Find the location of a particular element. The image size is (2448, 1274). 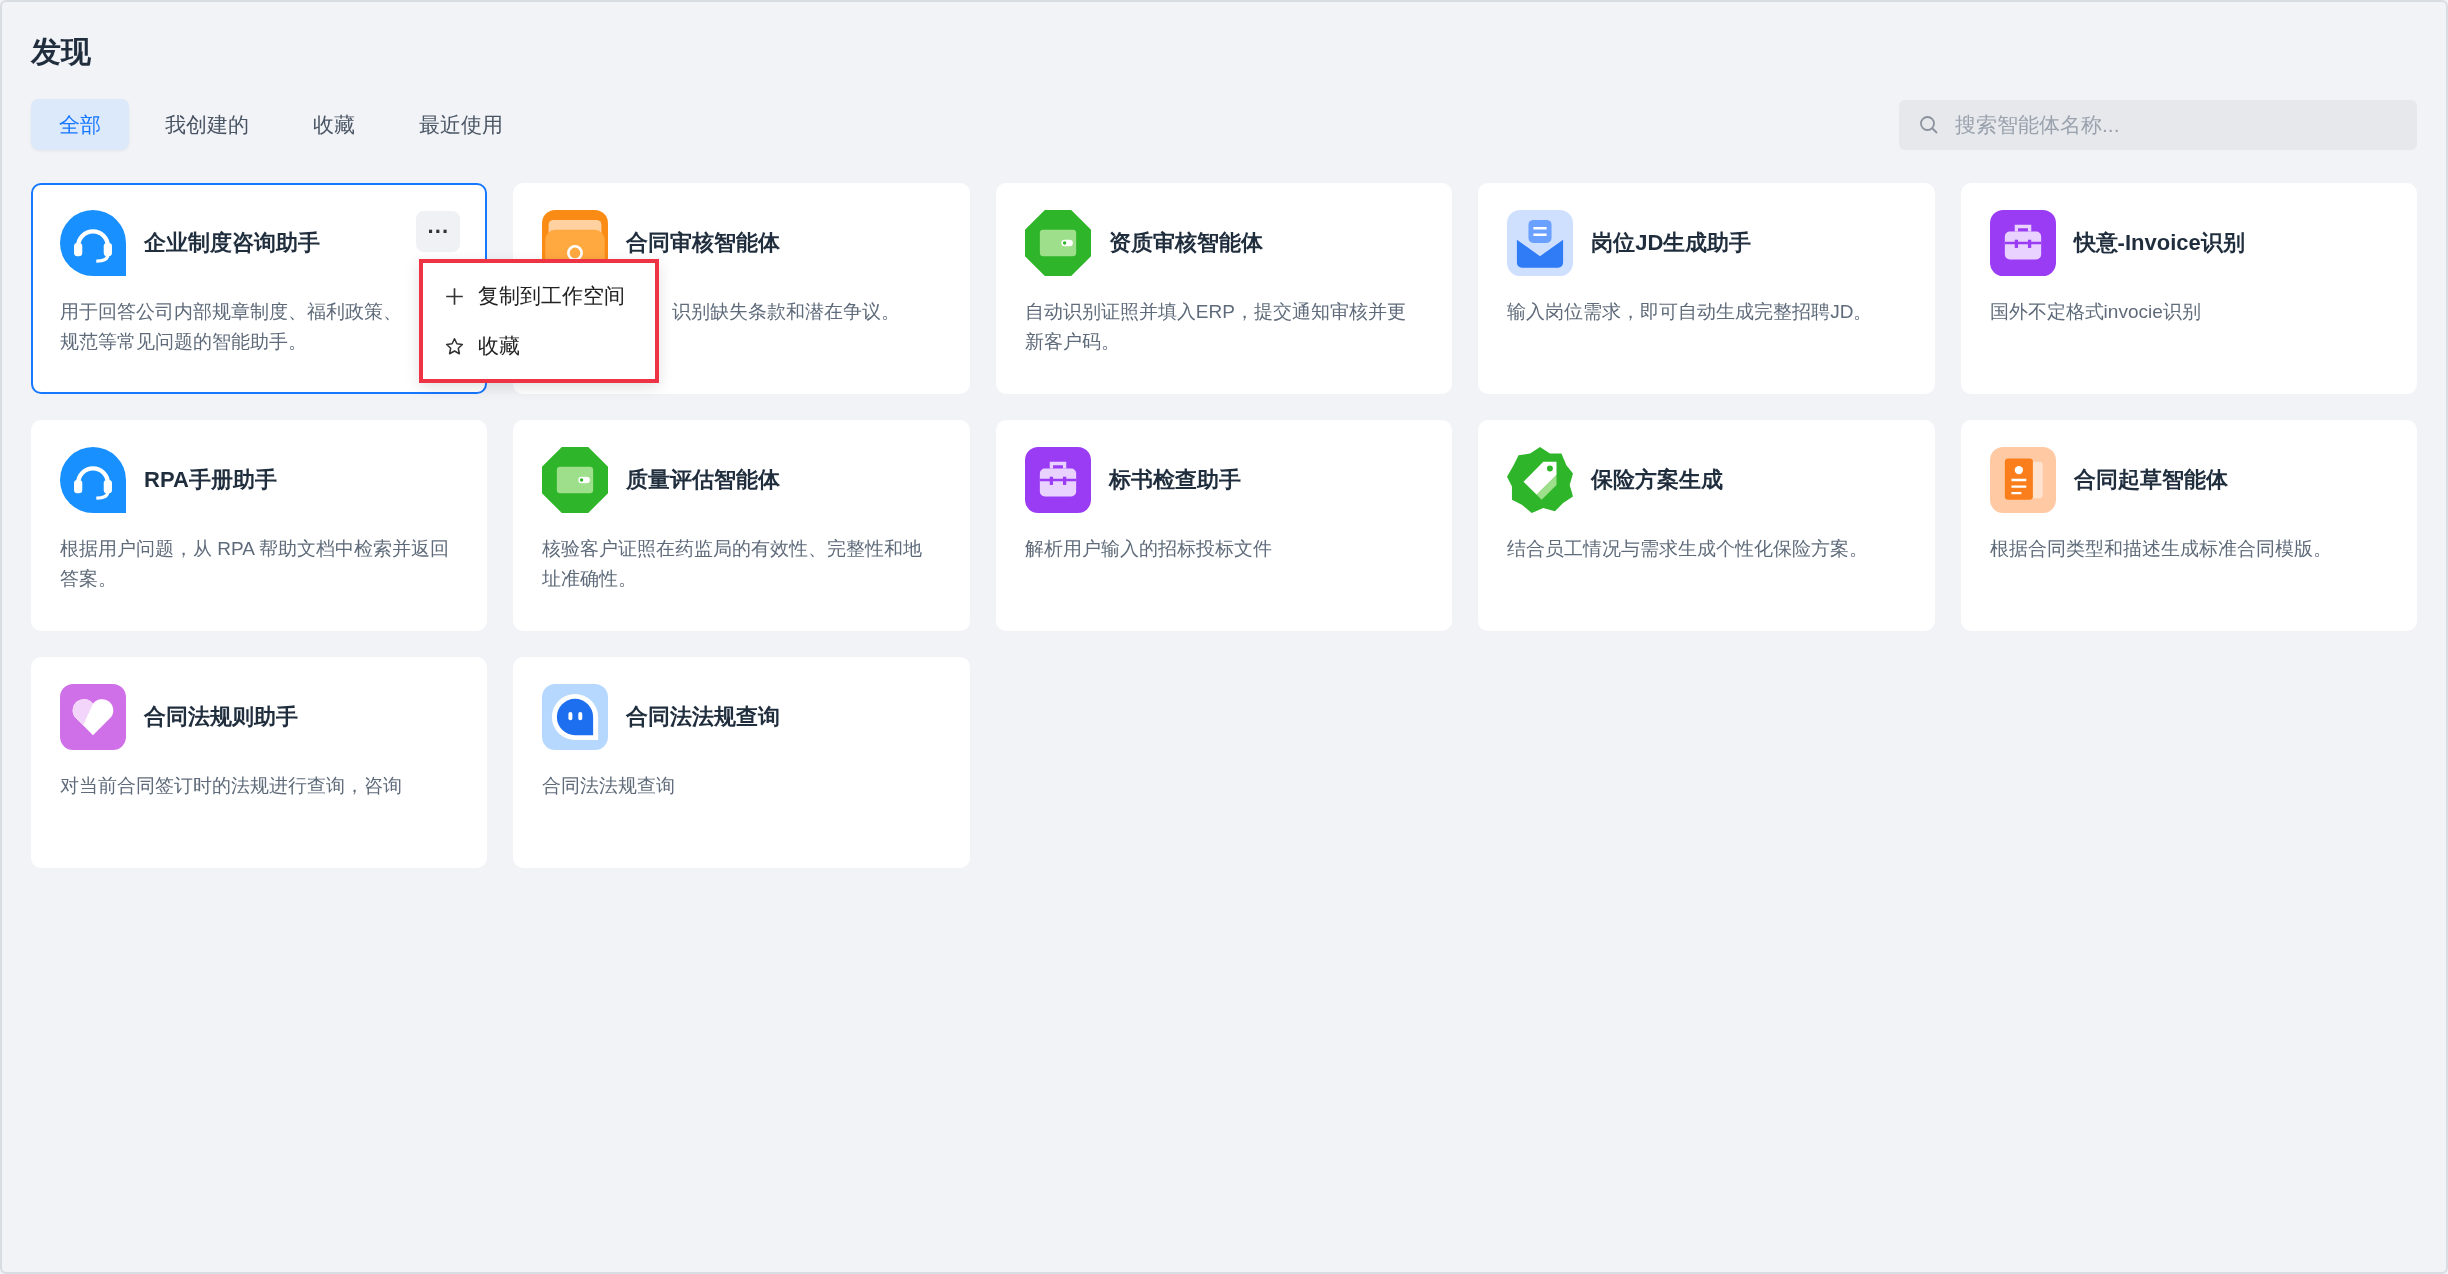

agent-description: 输入岗位需求，即可自动生成完整招聘JD。 is located at coordinates (1690, 312).